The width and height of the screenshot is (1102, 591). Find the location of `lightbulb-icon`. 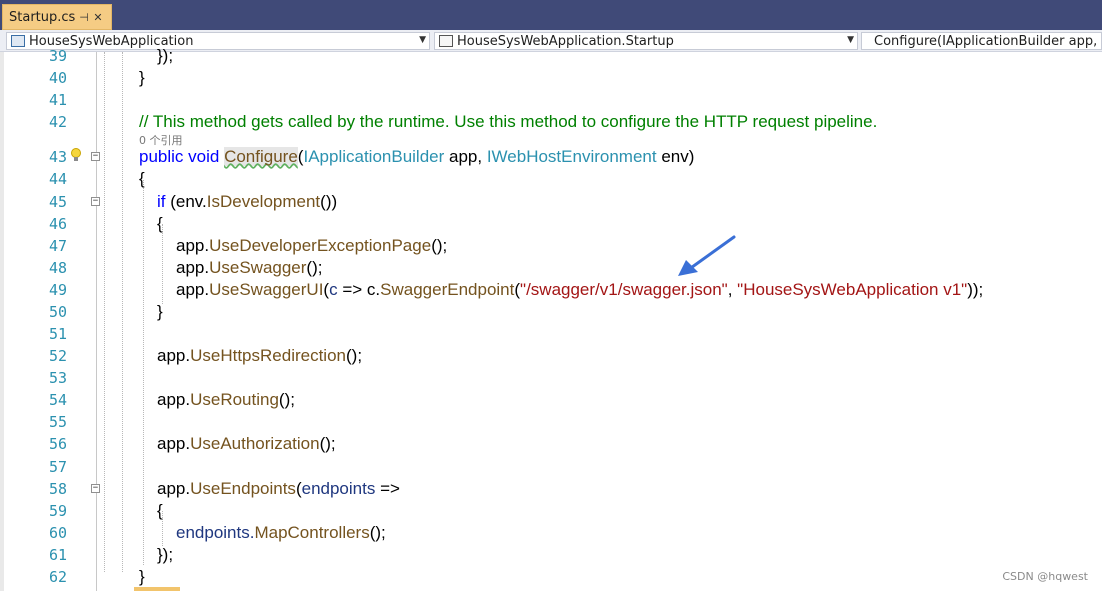

lightbulb-icon is located at coordinates (76, 155).